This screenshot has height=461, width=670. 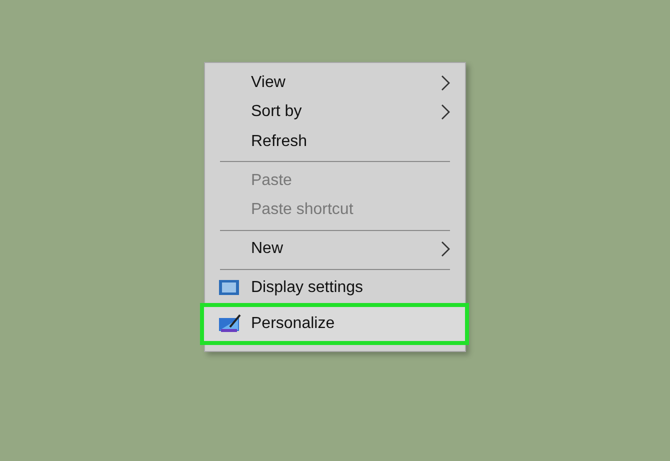 I want to click on menu-item: Display settings, so click(x=335, y=288).